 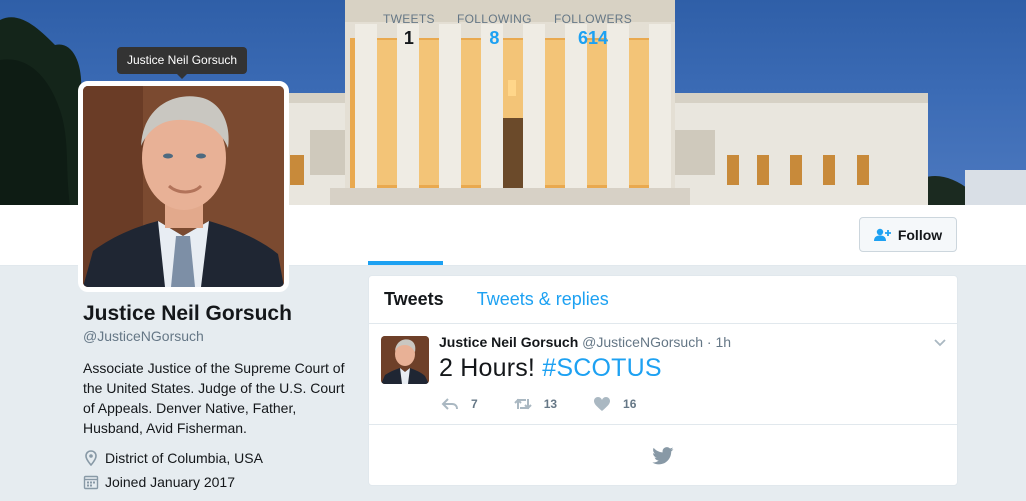 What do you see at coordinates (414, 299) in the screenshot?
I see `tab-tweets: Tweets` at bounding box center [414, 299].